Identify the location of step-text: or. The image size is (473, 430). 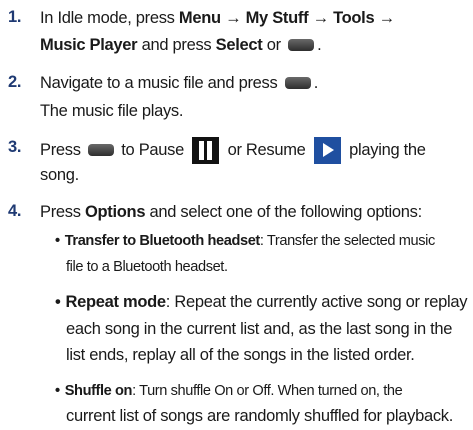
(274, 45).